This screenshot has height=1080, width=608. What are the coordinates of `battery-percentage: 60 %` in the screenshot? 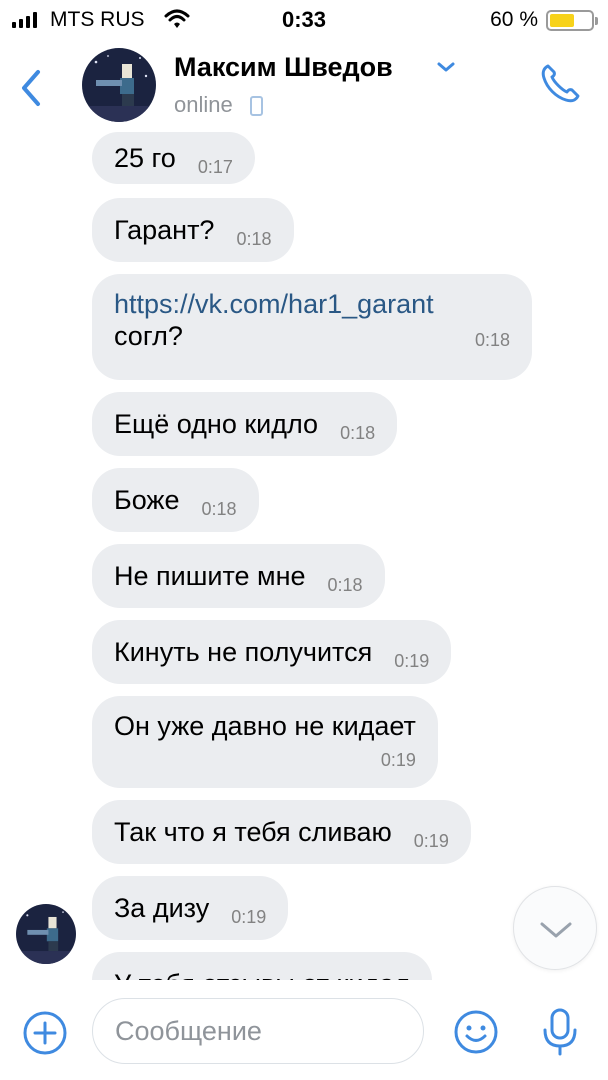 It's located at (514, 19).